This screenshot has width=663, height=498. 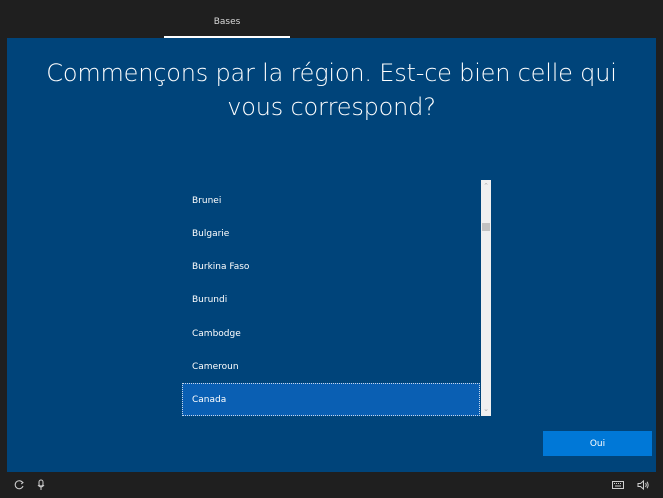 I want to click on list-item-label: Bulgarie, so click(x=211, y=233).